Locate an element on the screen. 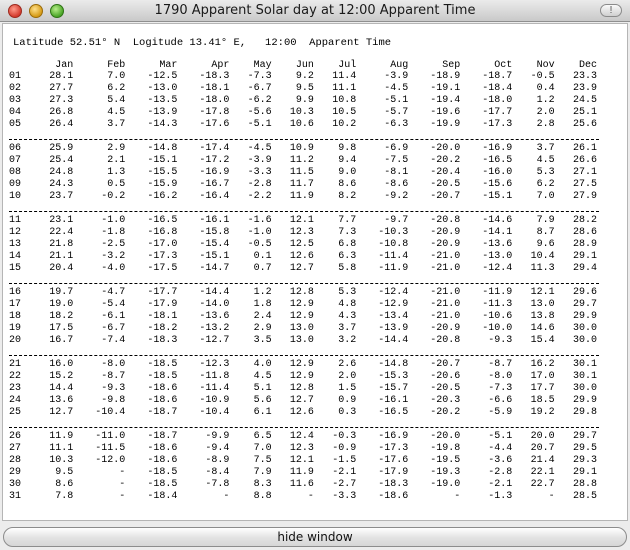 This screenshot has width=630, height=550. value-cell: 10.6 is located at coordinates (301, 124).